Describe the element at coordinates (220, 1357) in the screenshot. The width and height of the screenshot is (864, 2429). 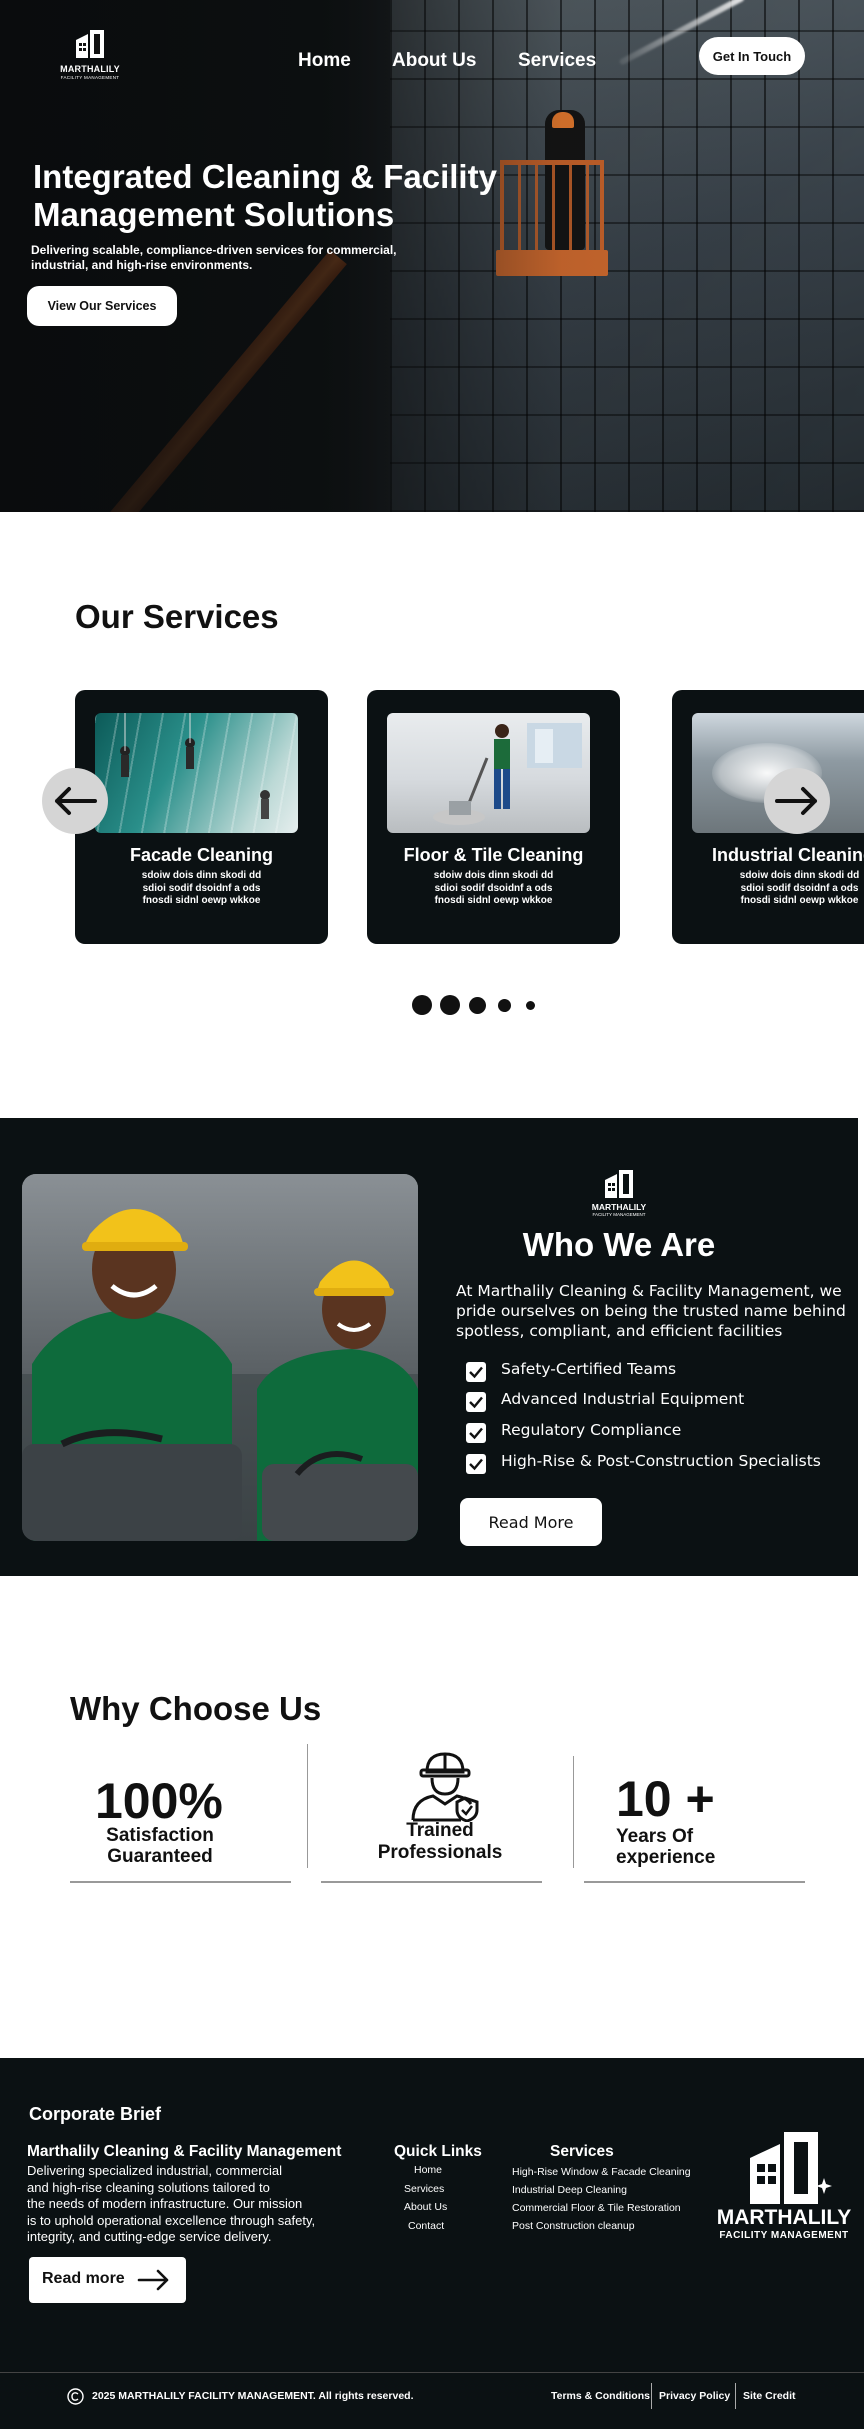
I see `workers-photo` at that location.